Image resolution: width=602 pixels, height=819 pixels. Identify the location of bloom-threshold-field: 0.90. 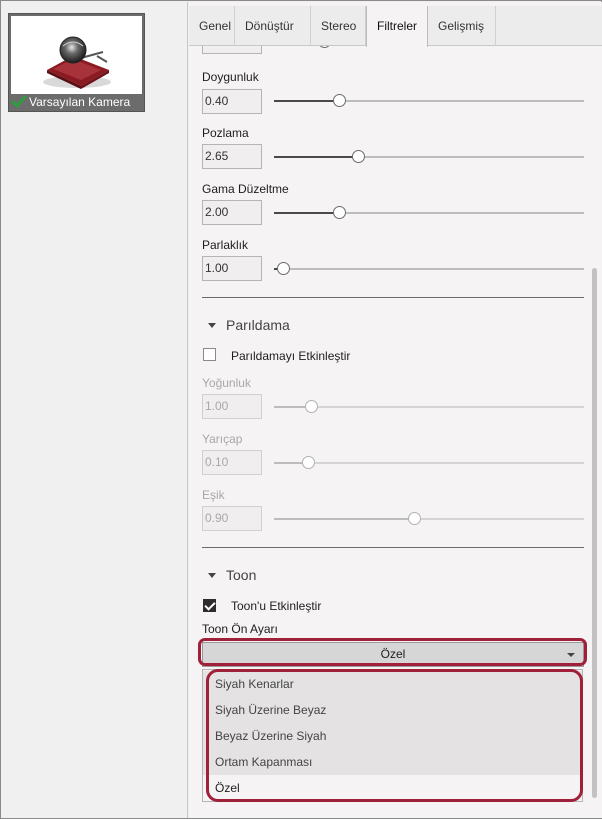
(232, 518).